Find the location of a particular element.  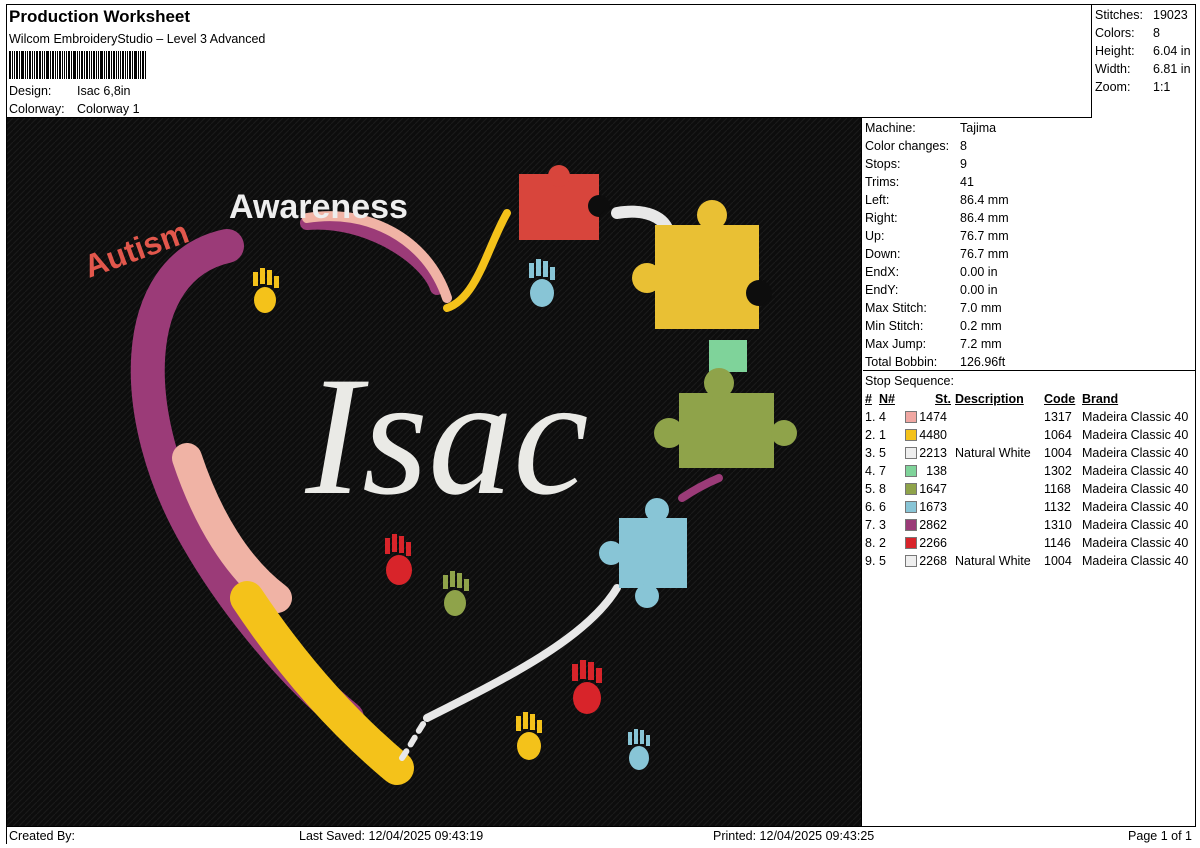

stitch-count: 2268 is located at coordinates (930, 561).